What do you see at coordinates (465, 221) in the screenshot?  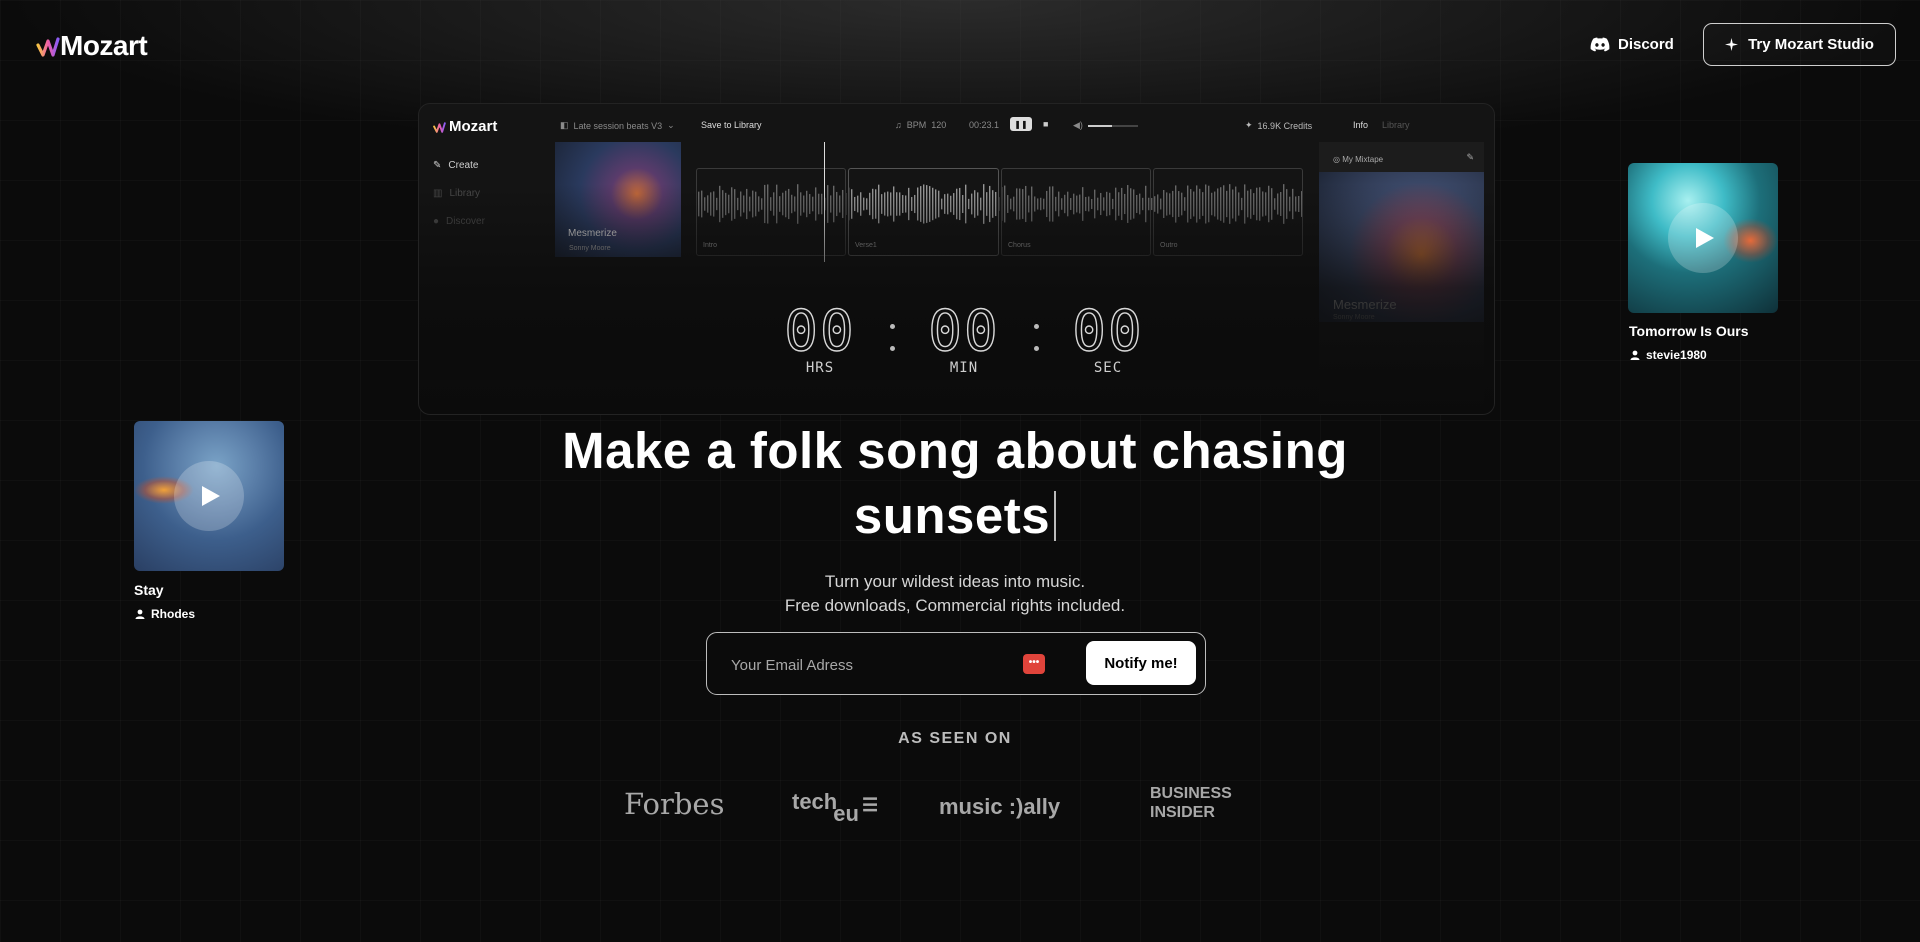 I see `app-nav-discover-label: Discover` at bounding box center [465, 221].